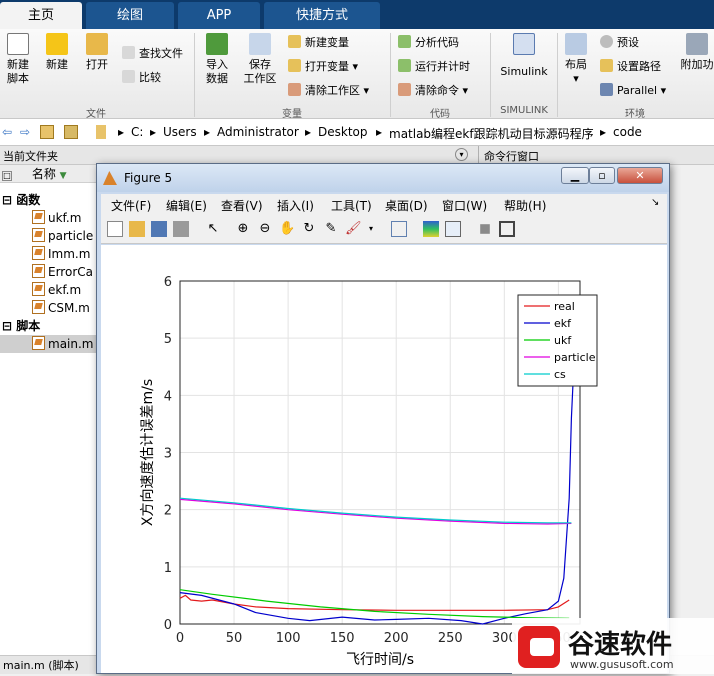 Image resolution: width=714 pixels, height=676 pixels. What do you see at coordinates (619, 43) in the screenshot?
I see `preferences-button: 预设` at bounding box center [619, 43].